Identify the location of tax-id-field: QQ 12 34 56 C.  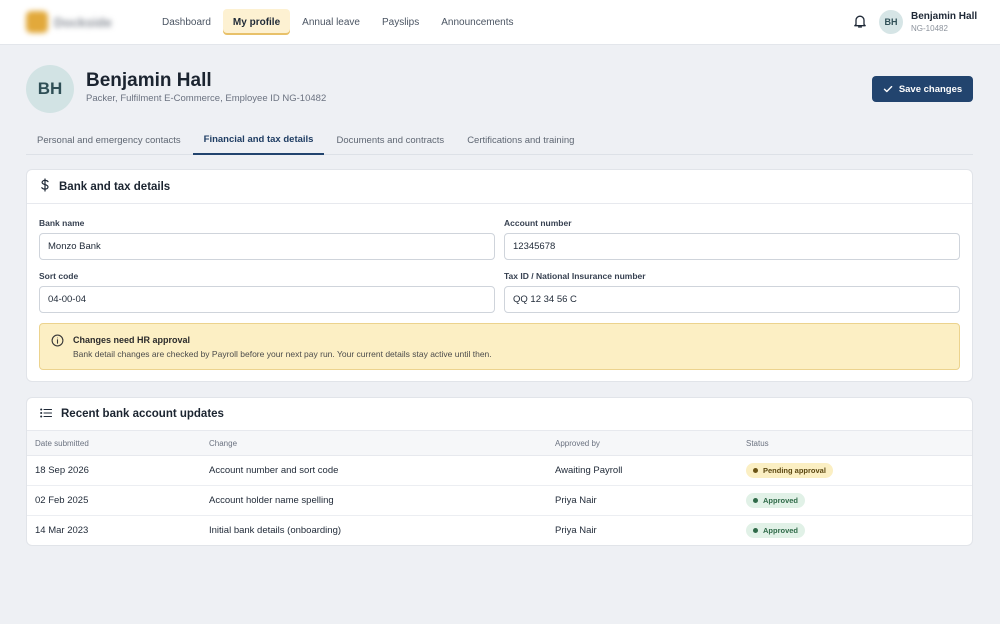
(732, 299).